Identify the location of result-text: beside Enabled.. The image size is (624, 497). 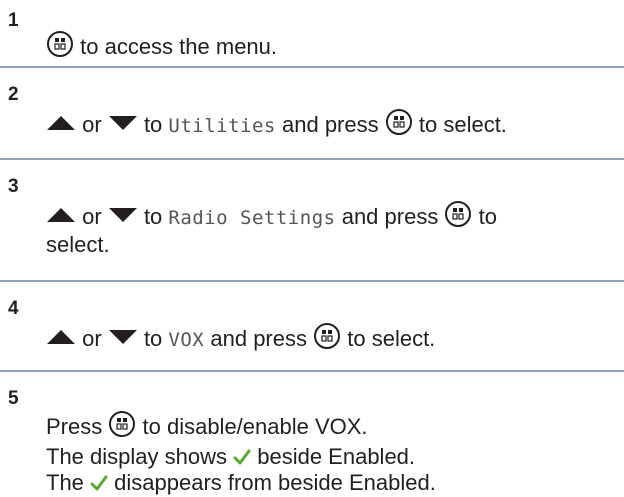
(336, 456).